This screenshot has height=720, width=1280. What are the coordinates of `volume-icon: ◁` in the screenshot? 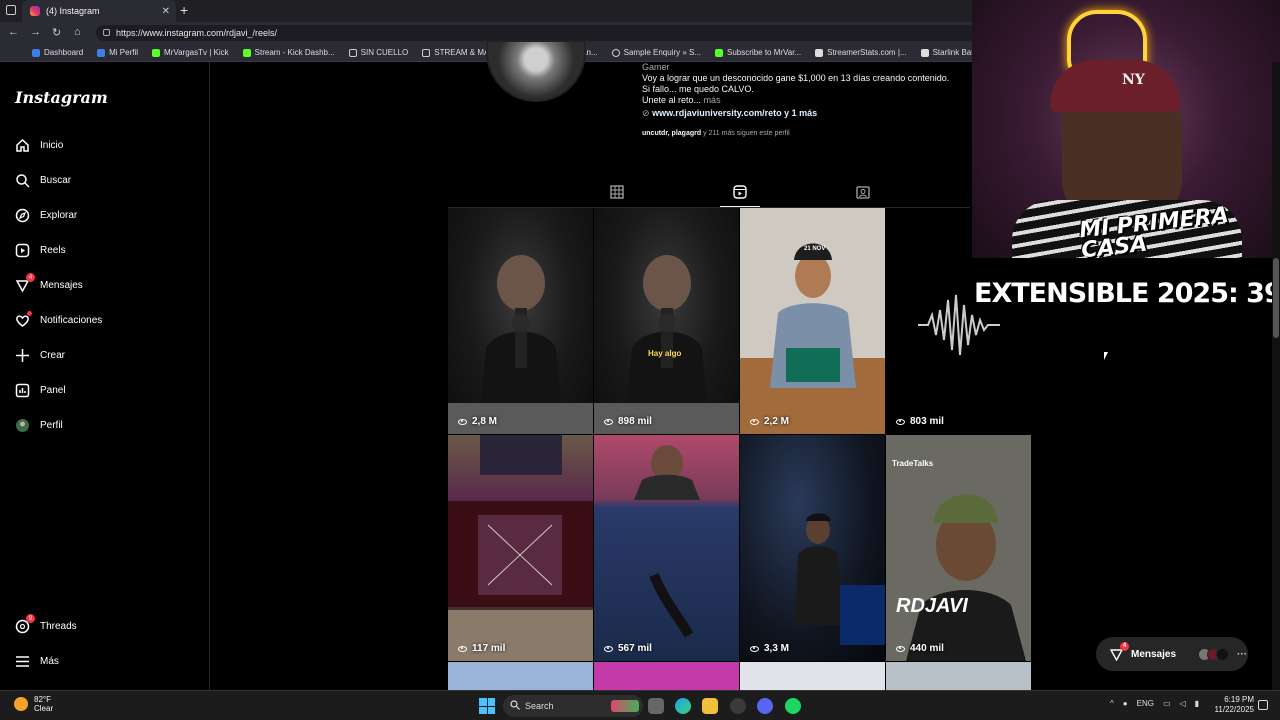 It's located at (1183, 703).